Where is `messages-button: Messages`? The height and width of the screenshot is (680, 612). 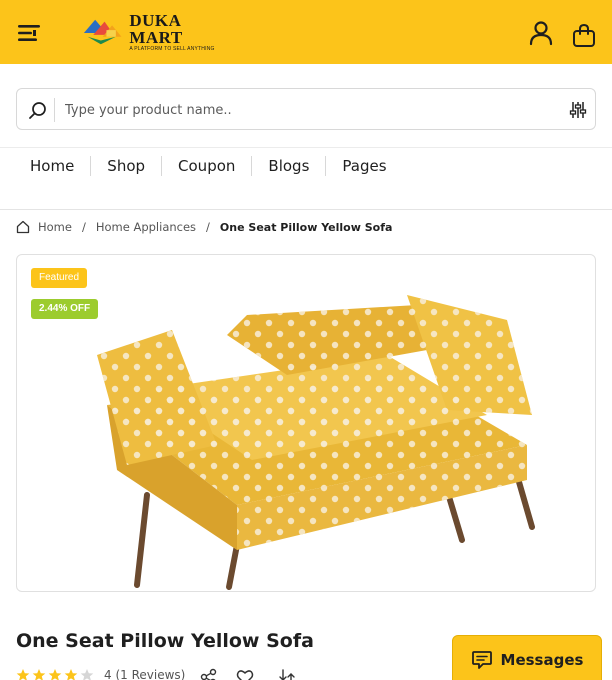
messages-button: Messages is located at coordinates (527, 657).